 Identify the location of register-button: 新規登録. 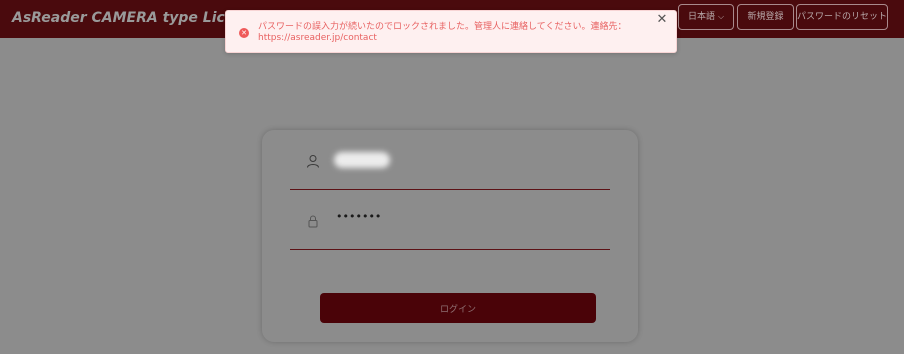
(765, 17).